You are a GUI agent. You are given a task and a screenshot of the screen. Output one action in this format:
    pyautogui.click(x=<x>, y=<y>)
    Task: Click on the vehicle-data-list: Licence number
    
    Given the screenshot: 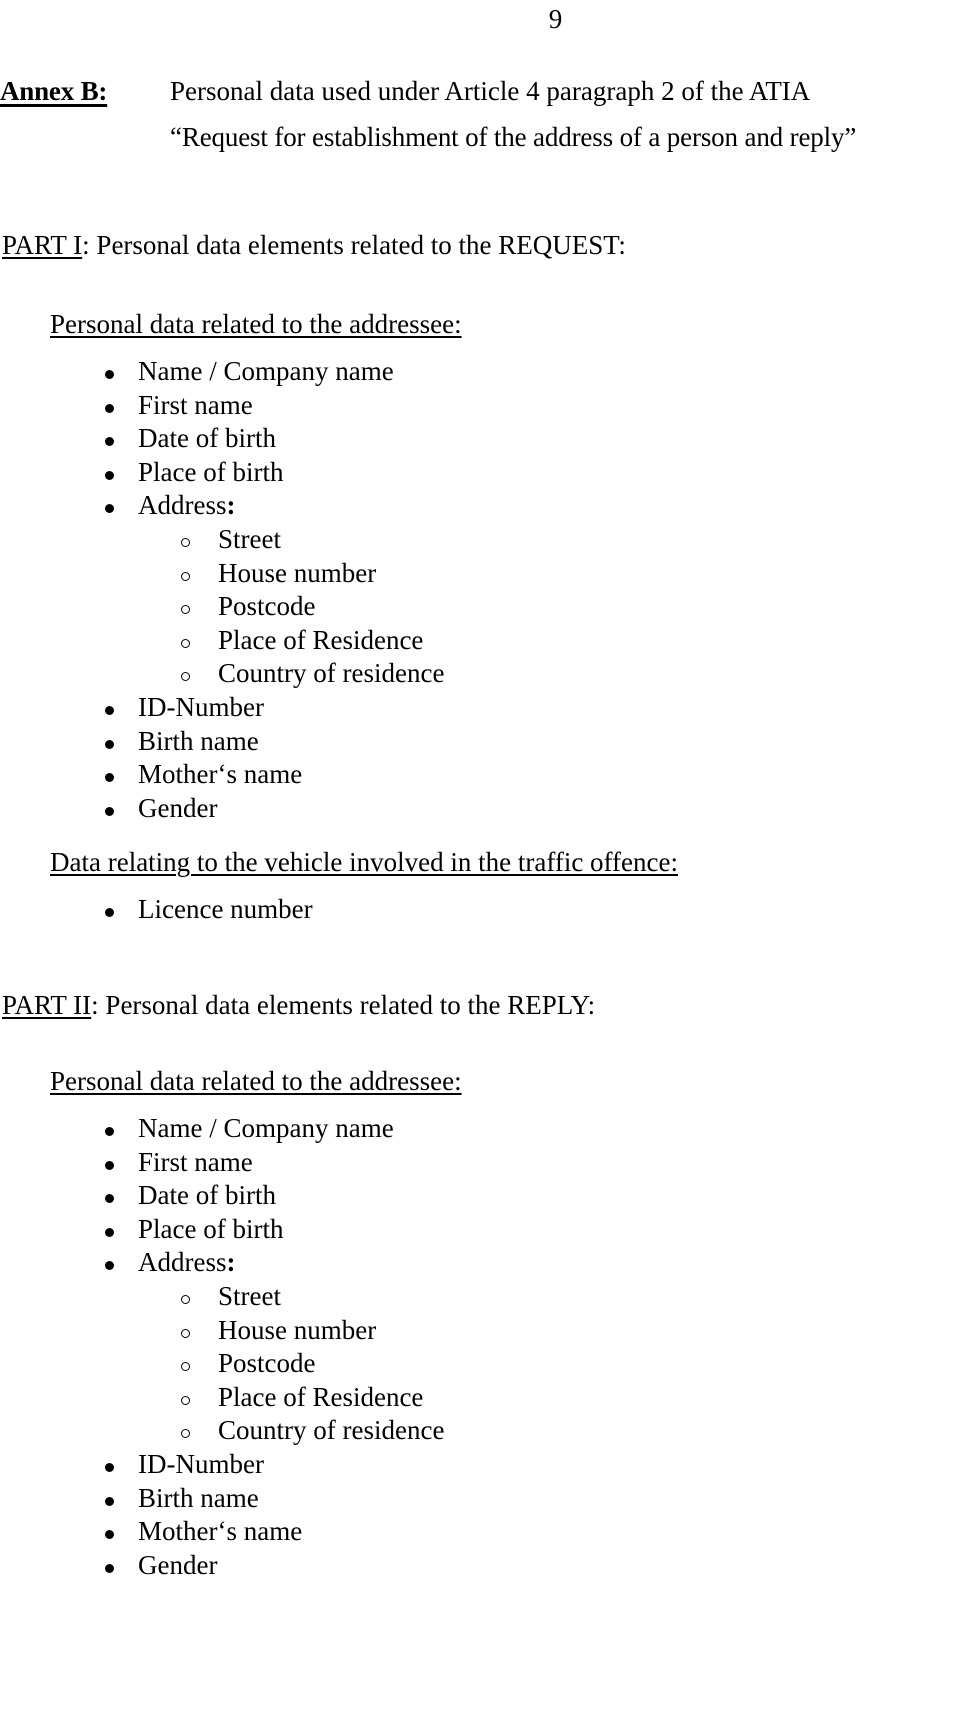 What is the action you would take?
    pyautogui.click(x=480, y=910)
    